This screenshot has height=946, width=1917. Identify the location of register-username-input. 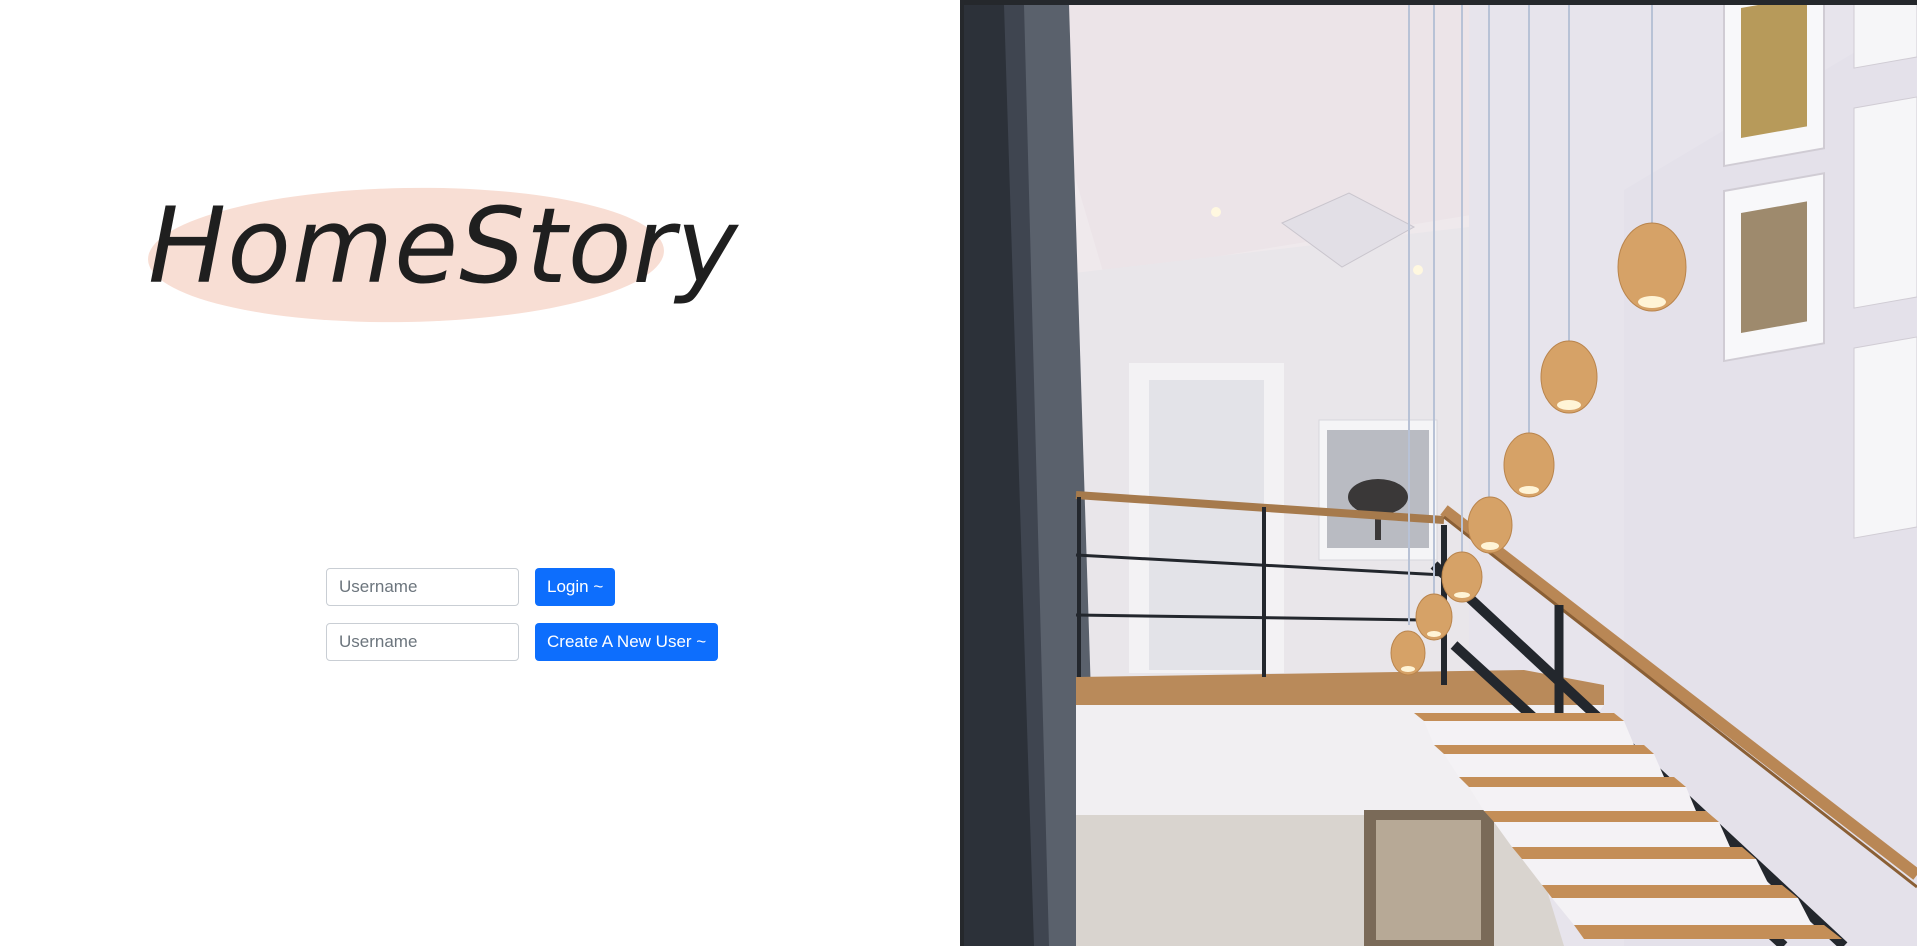
(422, 642).